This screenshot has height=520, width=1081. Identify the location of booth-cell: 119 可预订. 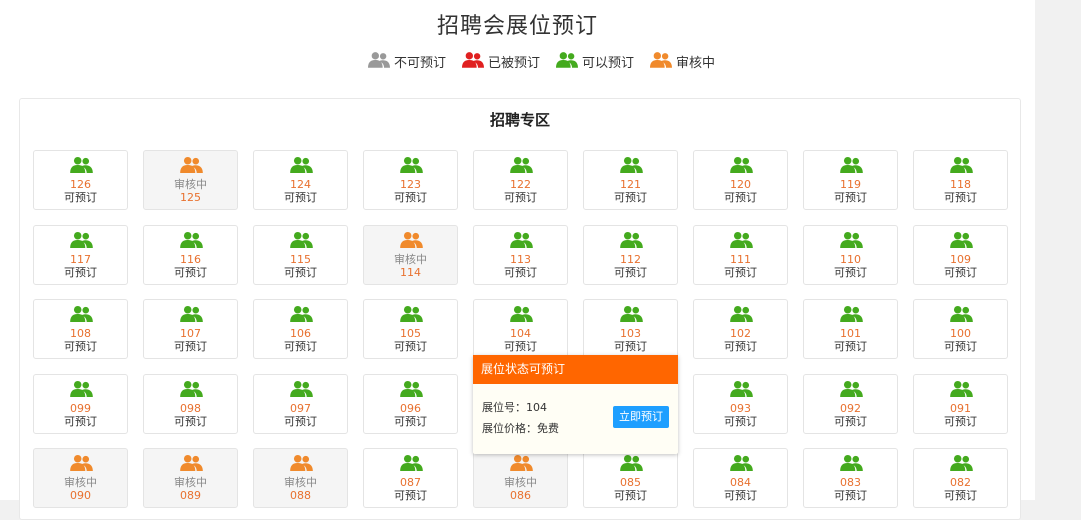
(850, 180).